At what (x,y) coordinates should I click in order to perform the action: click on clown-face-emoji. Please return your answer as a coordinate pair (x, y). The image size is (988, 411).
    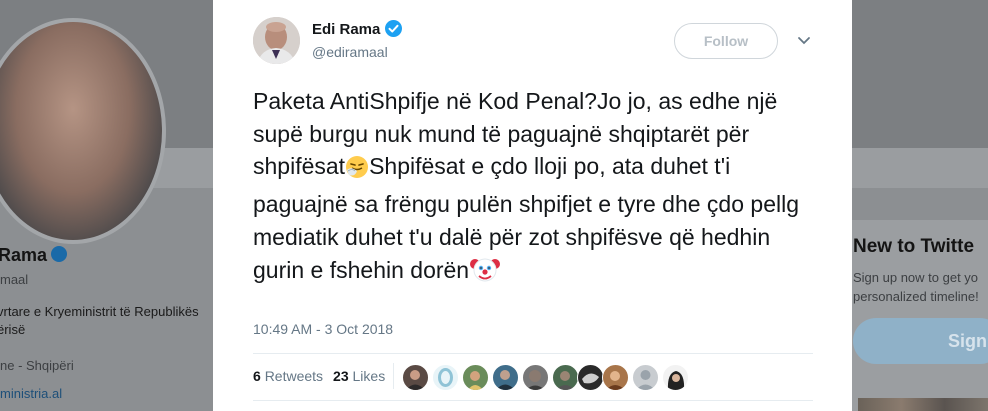
    Looking at the image, I should click on (485, 273).